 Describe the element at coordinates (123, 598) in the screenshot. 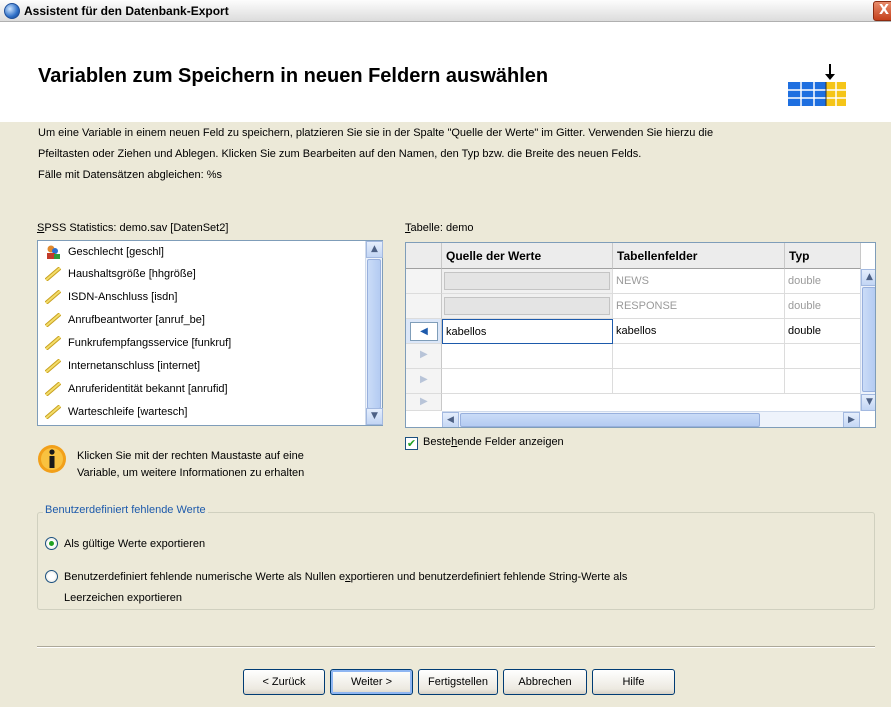

I see `export-missing-label-line-2: Leerzeichen exportieren` at that location.